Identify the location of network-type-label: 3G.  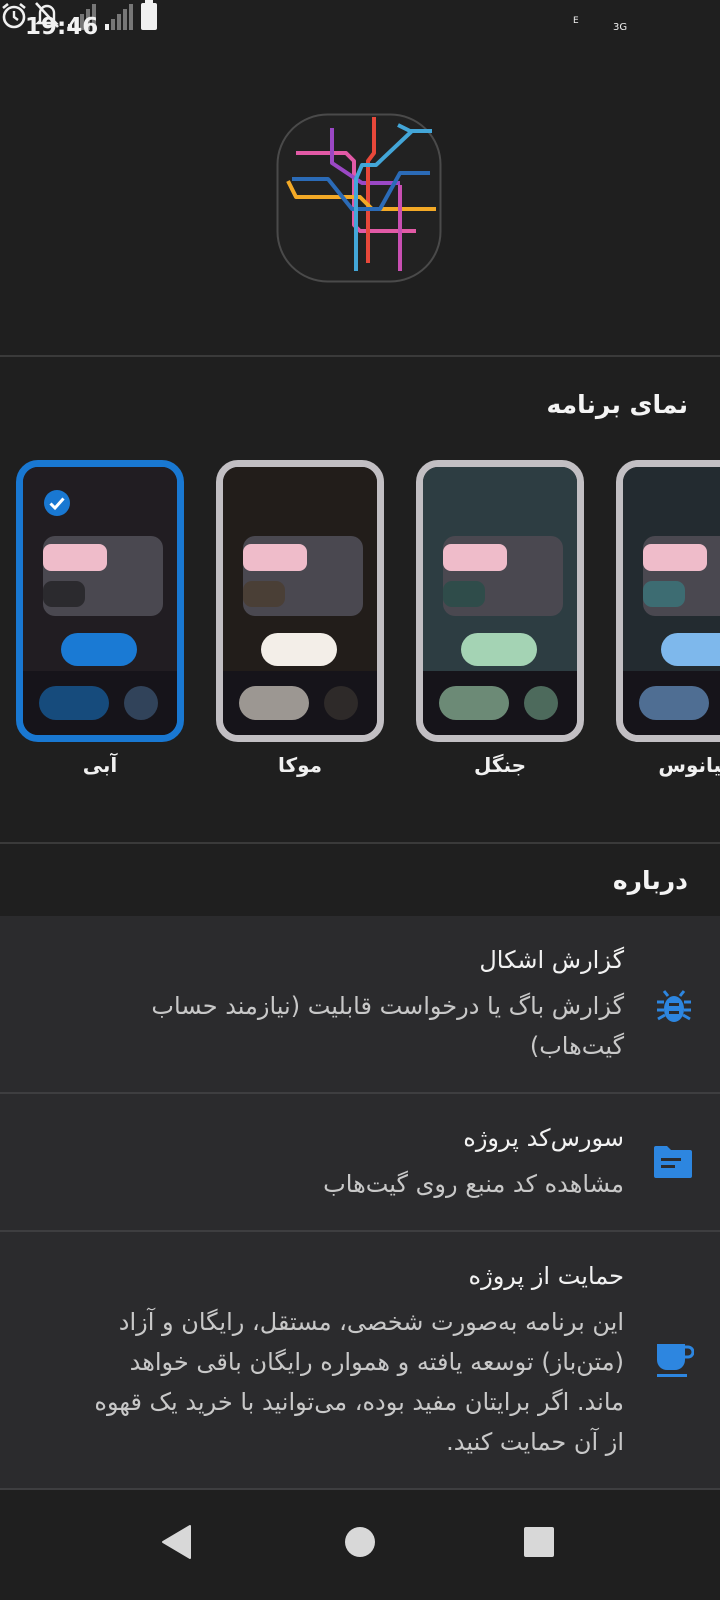
(620, 27).